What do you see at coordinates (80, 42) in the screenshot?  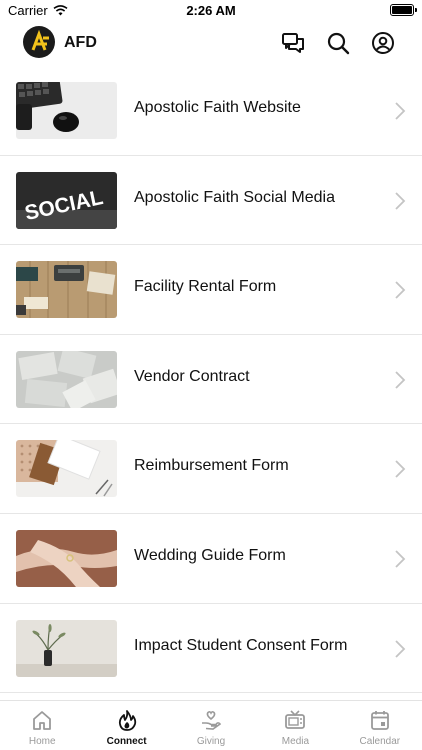 I see `app-title: AFD` at bounding box center [80, 42].